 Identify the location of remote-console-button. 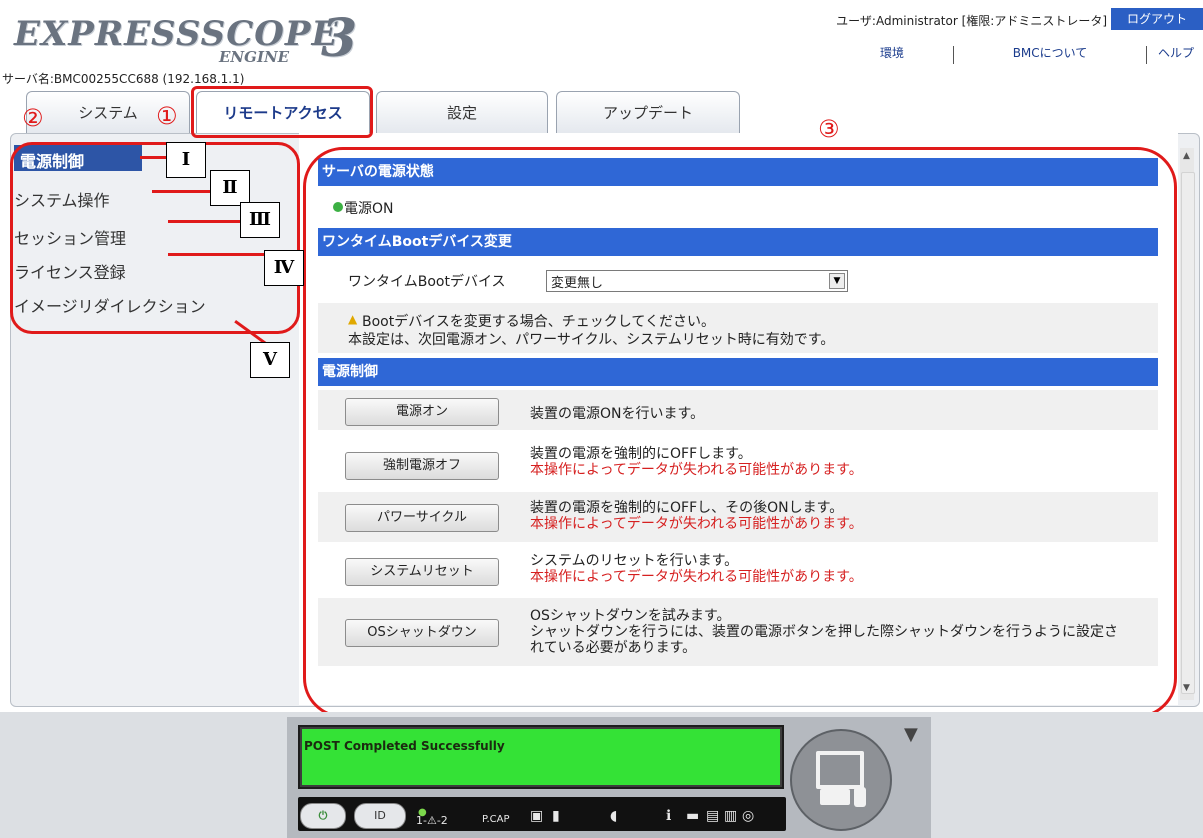
(841, 780).